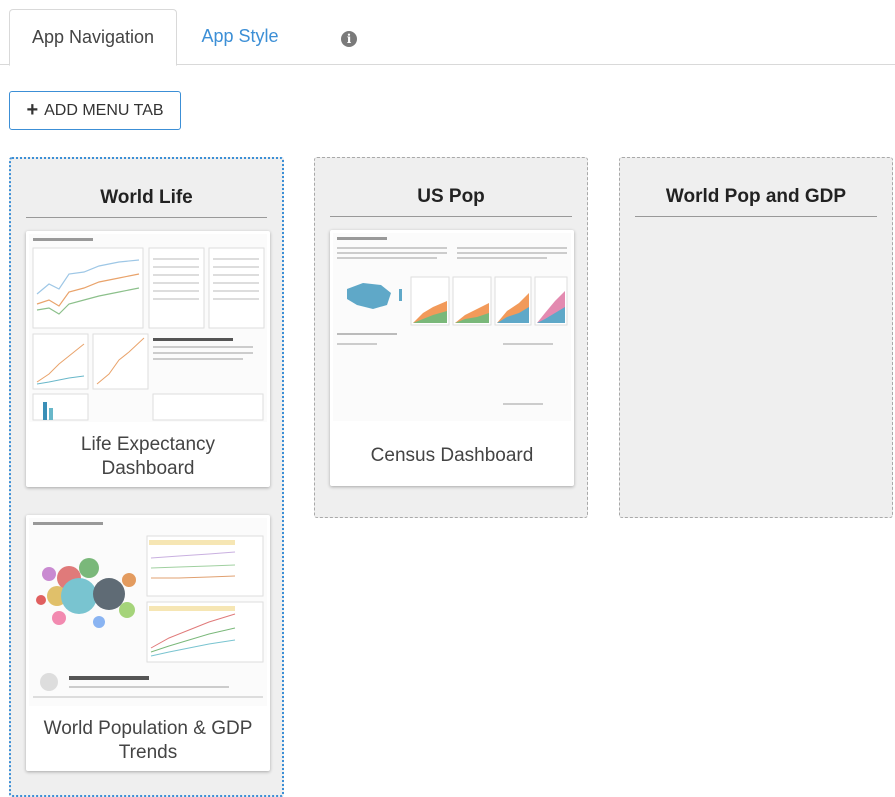 This screenshot has width=895, height=797. I want to click on column-title: US Pop, so click(451, 201).